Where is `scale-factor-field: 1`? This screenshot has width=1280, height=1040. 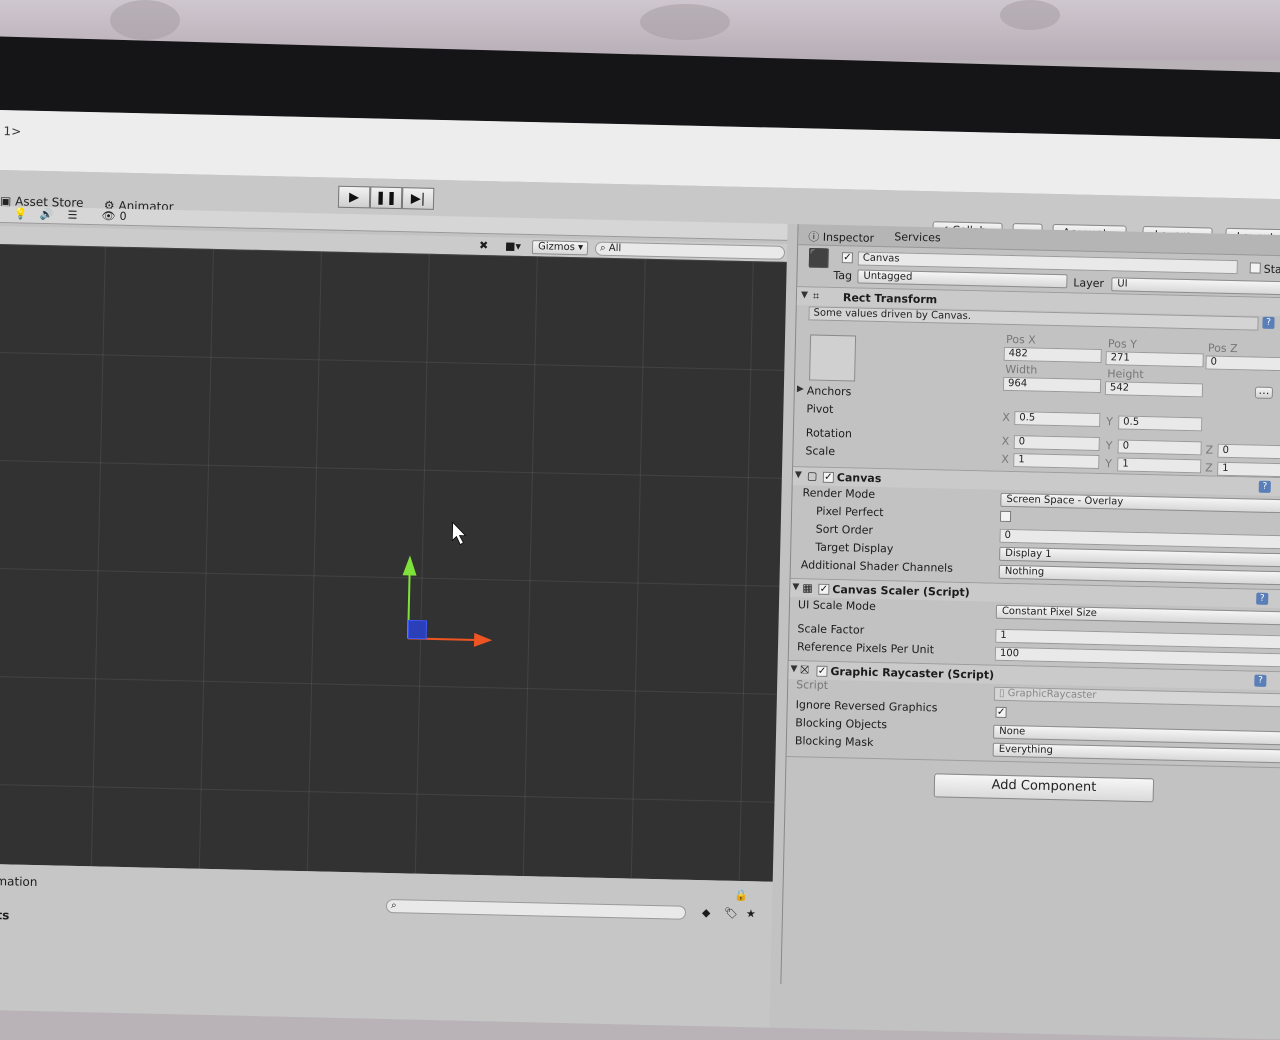
scale-factor-field: 1 is located at coordinates (1137, 639).